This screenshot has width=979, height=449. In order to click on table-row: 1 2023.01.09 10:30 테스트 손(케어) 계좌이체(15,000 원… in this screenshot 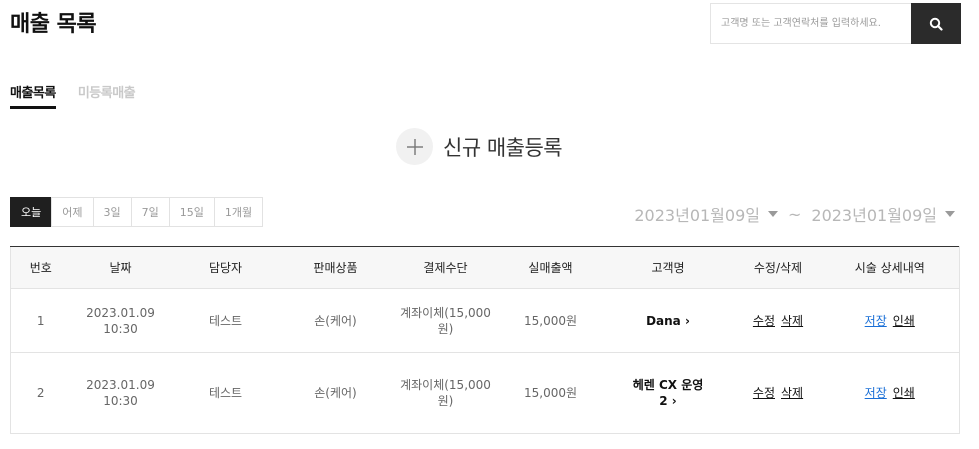, I will do `click(485, 320)`.